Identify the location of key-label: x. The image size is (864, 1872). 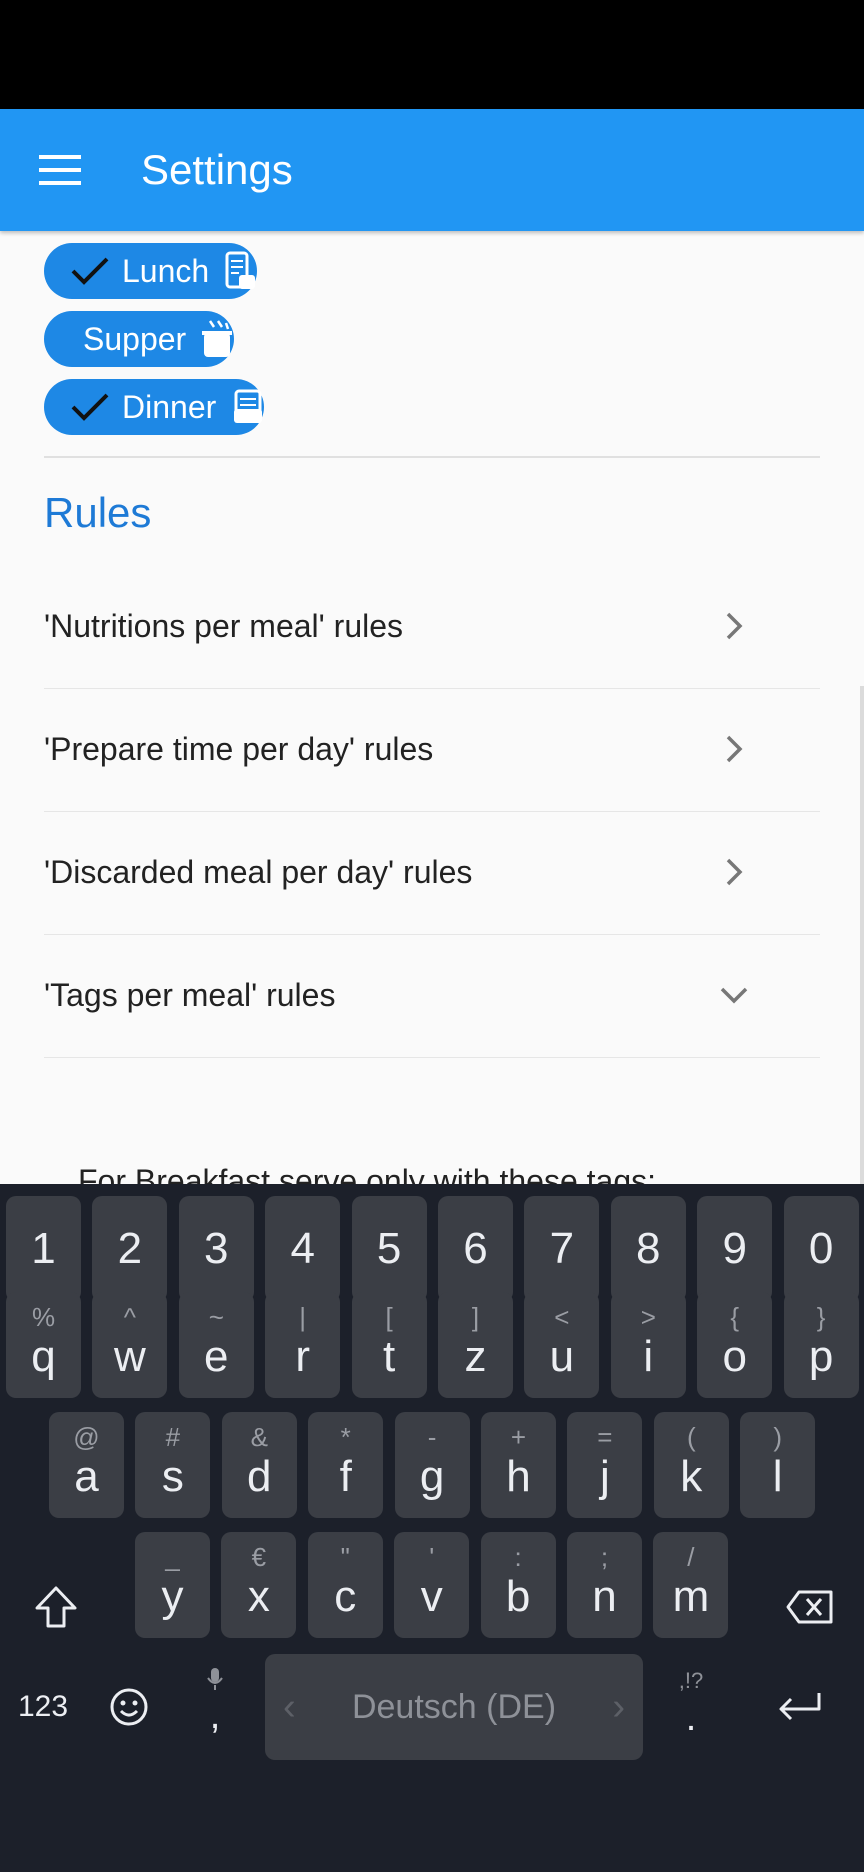
(258, 1596).